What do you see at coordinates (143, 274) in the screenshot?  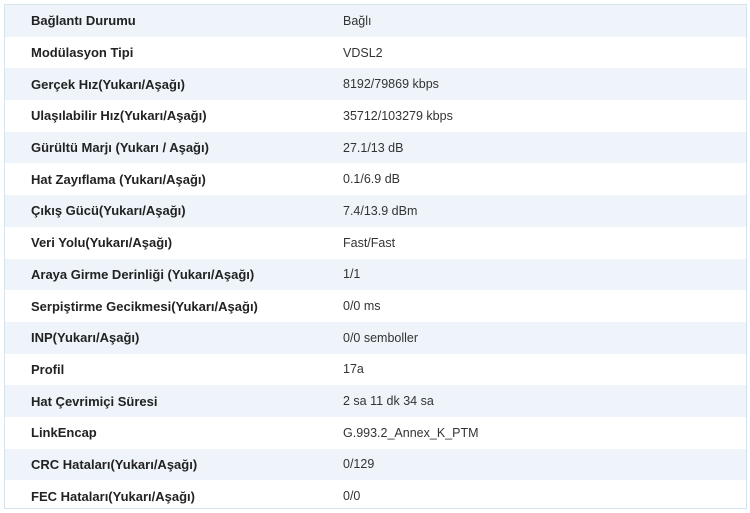 I see `row-label: Araya Girme Derinliği (Yukarı/Aşağı)` at bounding box center [143, 274].